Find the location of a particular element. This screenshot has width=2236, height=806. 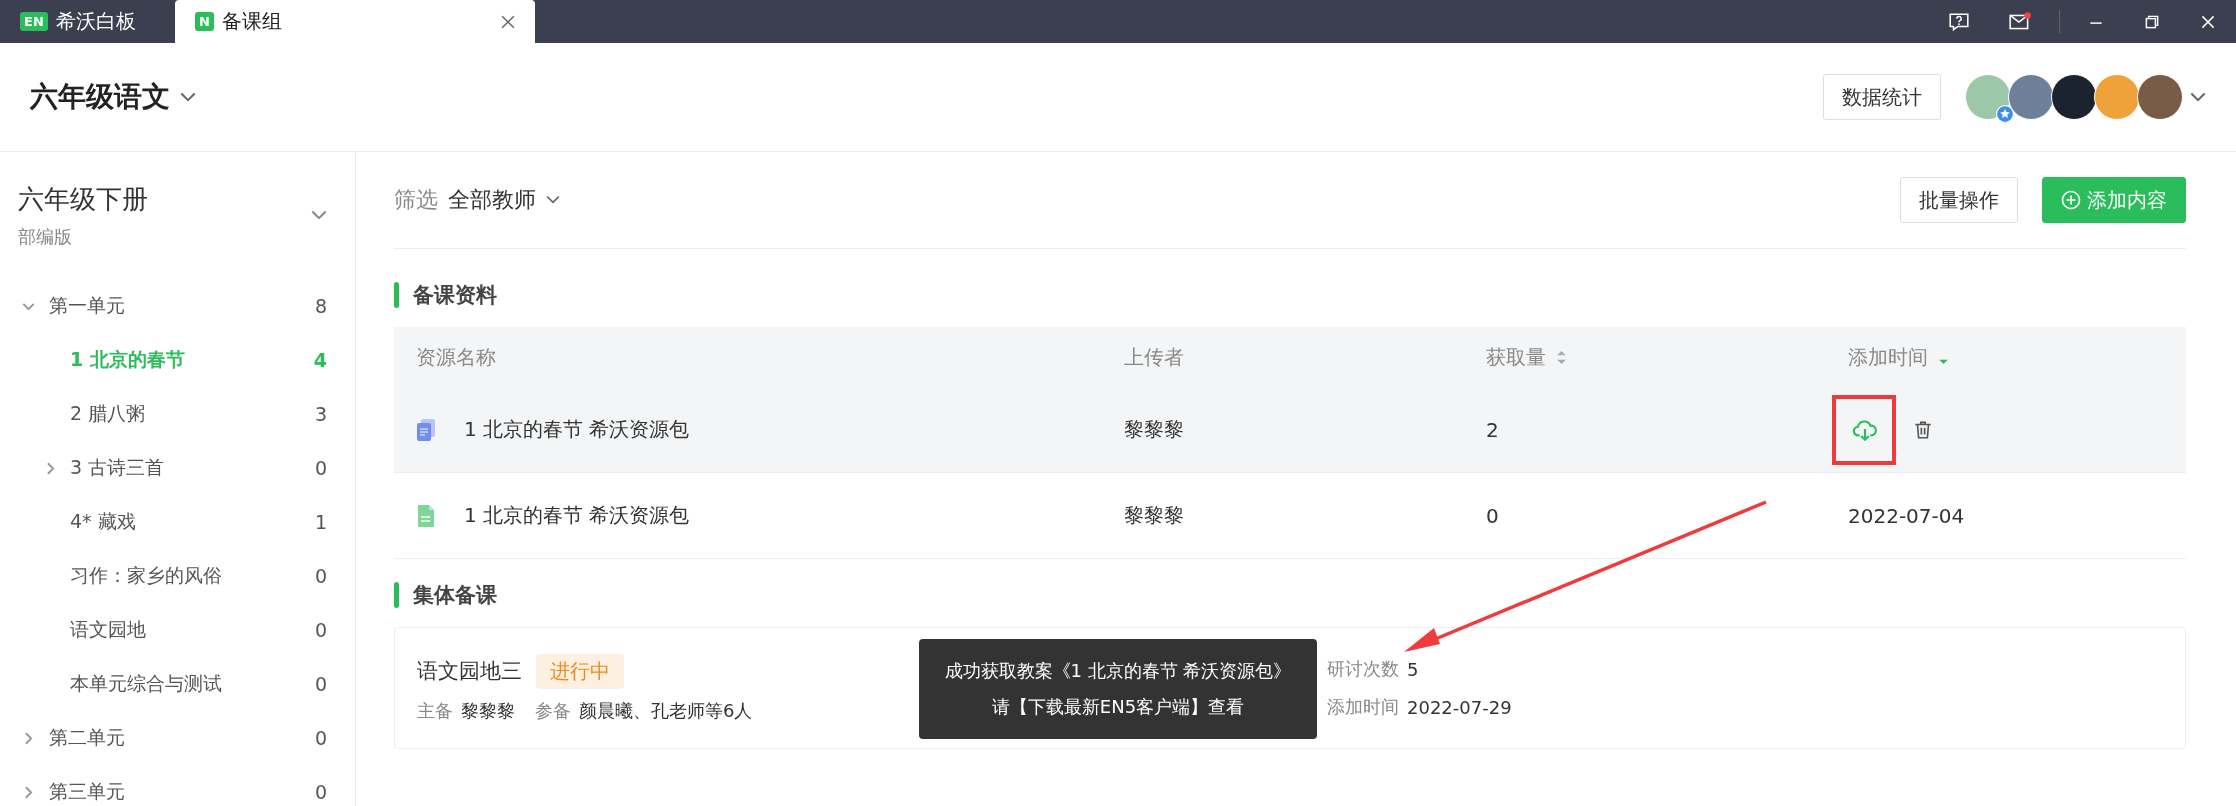

unit-item: 第二单元 0 is located at coordinates (177, 738).